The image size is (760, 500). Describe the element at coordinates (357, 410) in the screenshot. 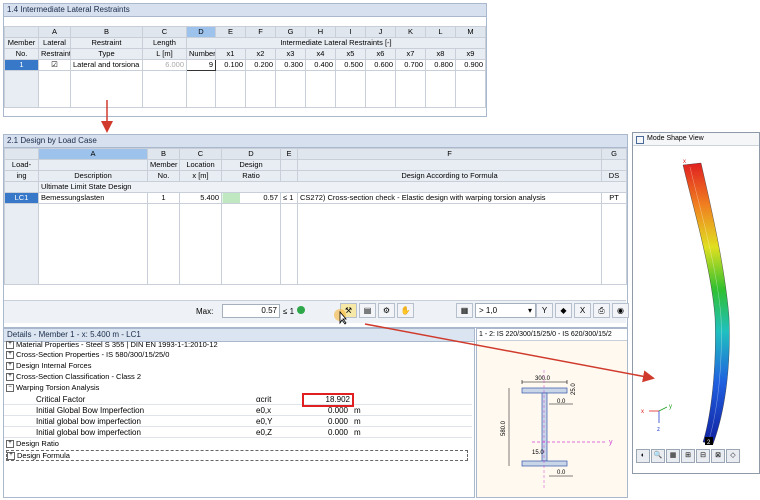

I see `detail-unit: m` at that location.